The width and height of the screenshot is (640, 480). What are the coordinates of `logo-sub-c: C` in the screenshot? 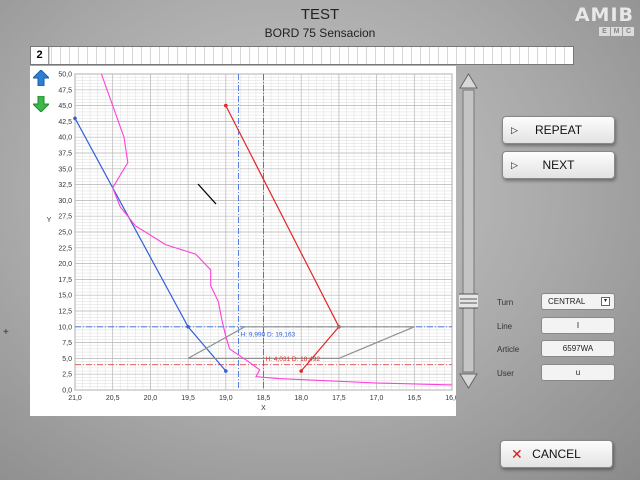 It's located at (628, 31).